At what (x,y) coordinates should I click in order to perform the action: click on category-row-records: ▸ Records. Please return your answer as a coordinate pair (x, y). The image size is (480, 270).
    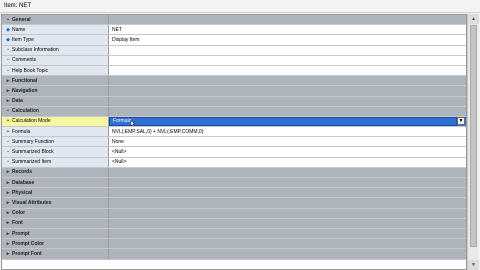
    Looking at the image, I should click on (234, 172).